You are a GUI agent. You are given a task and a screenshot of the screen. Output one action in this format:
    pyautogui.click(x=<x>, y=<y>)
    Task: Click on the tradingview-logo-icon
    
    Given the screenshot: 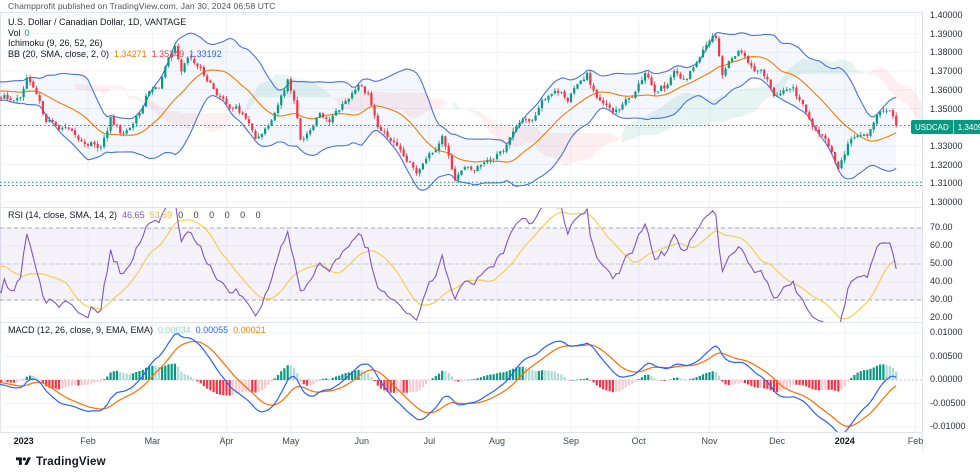 What is the action you would take?
    pyautogui.click(x=23, y=461)
    